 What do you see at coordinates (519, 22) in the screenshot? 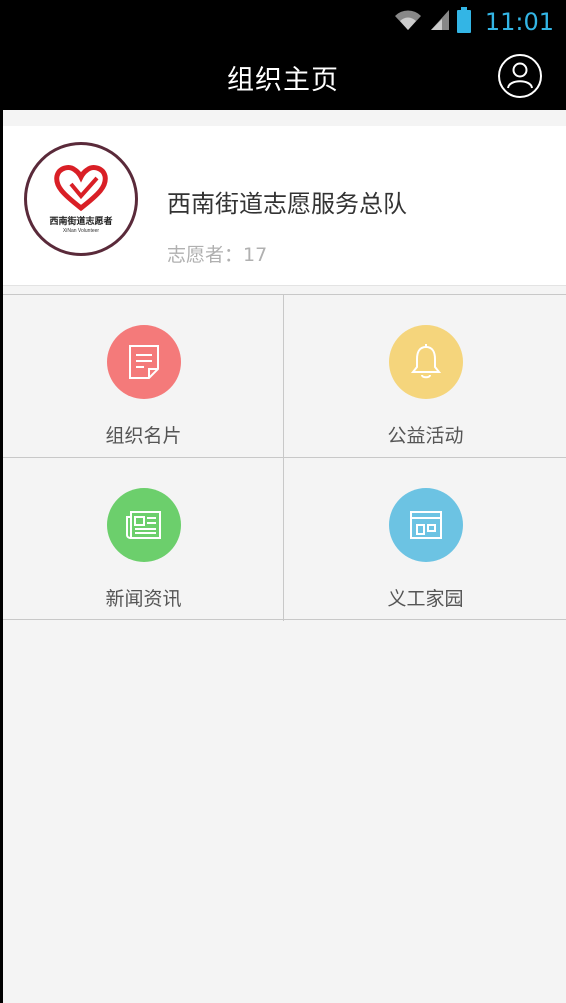
I see `status-time: 11:01` at bounding box center [519, 22].